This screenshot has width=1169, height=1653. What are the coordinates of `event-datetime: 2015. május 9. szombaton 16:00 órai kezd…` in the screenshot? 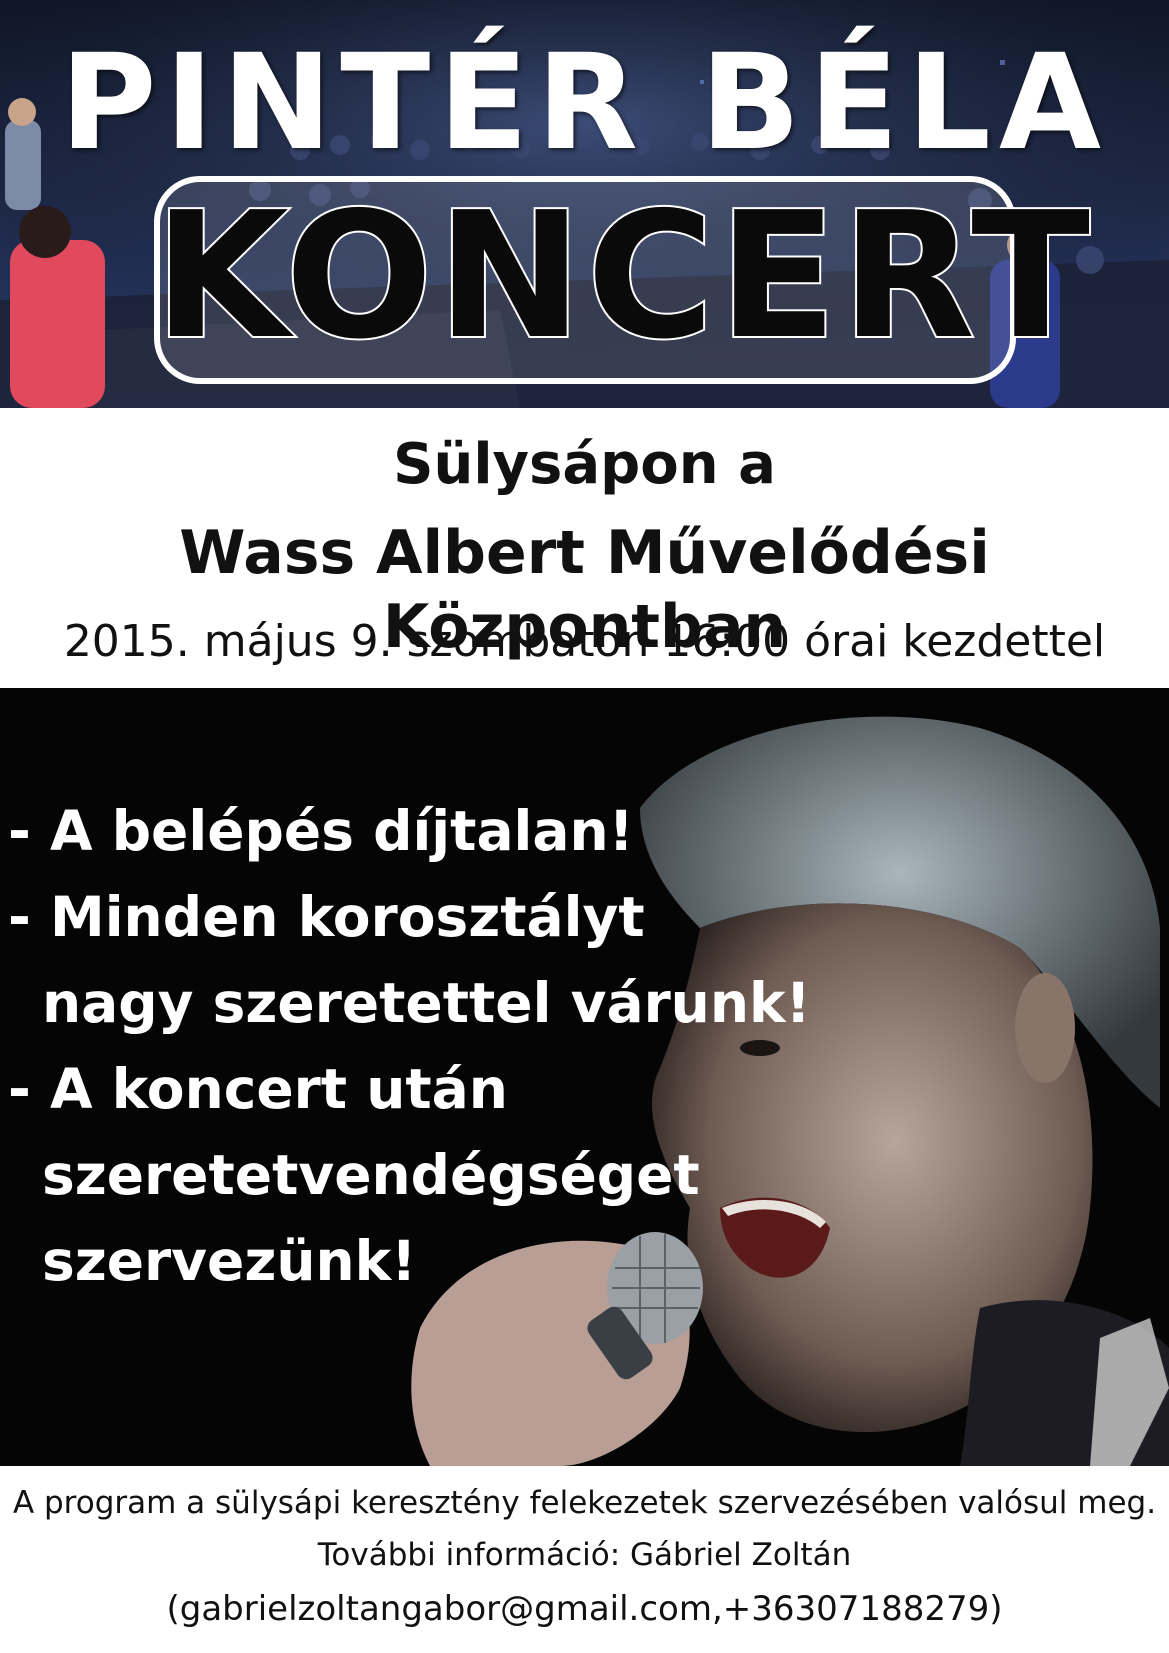 It's located at (584, 641).